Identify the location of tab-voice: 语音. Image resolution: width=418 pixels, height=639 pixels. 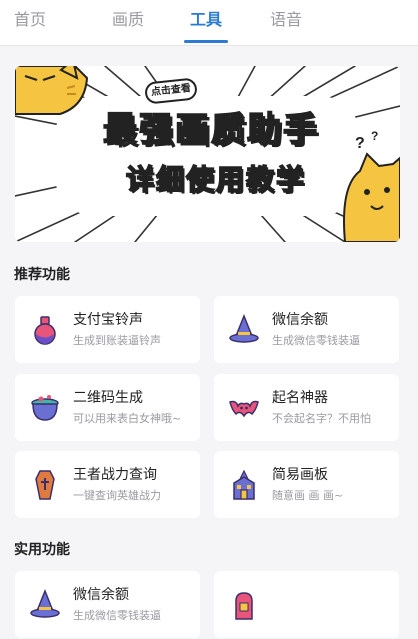
(286, 22).